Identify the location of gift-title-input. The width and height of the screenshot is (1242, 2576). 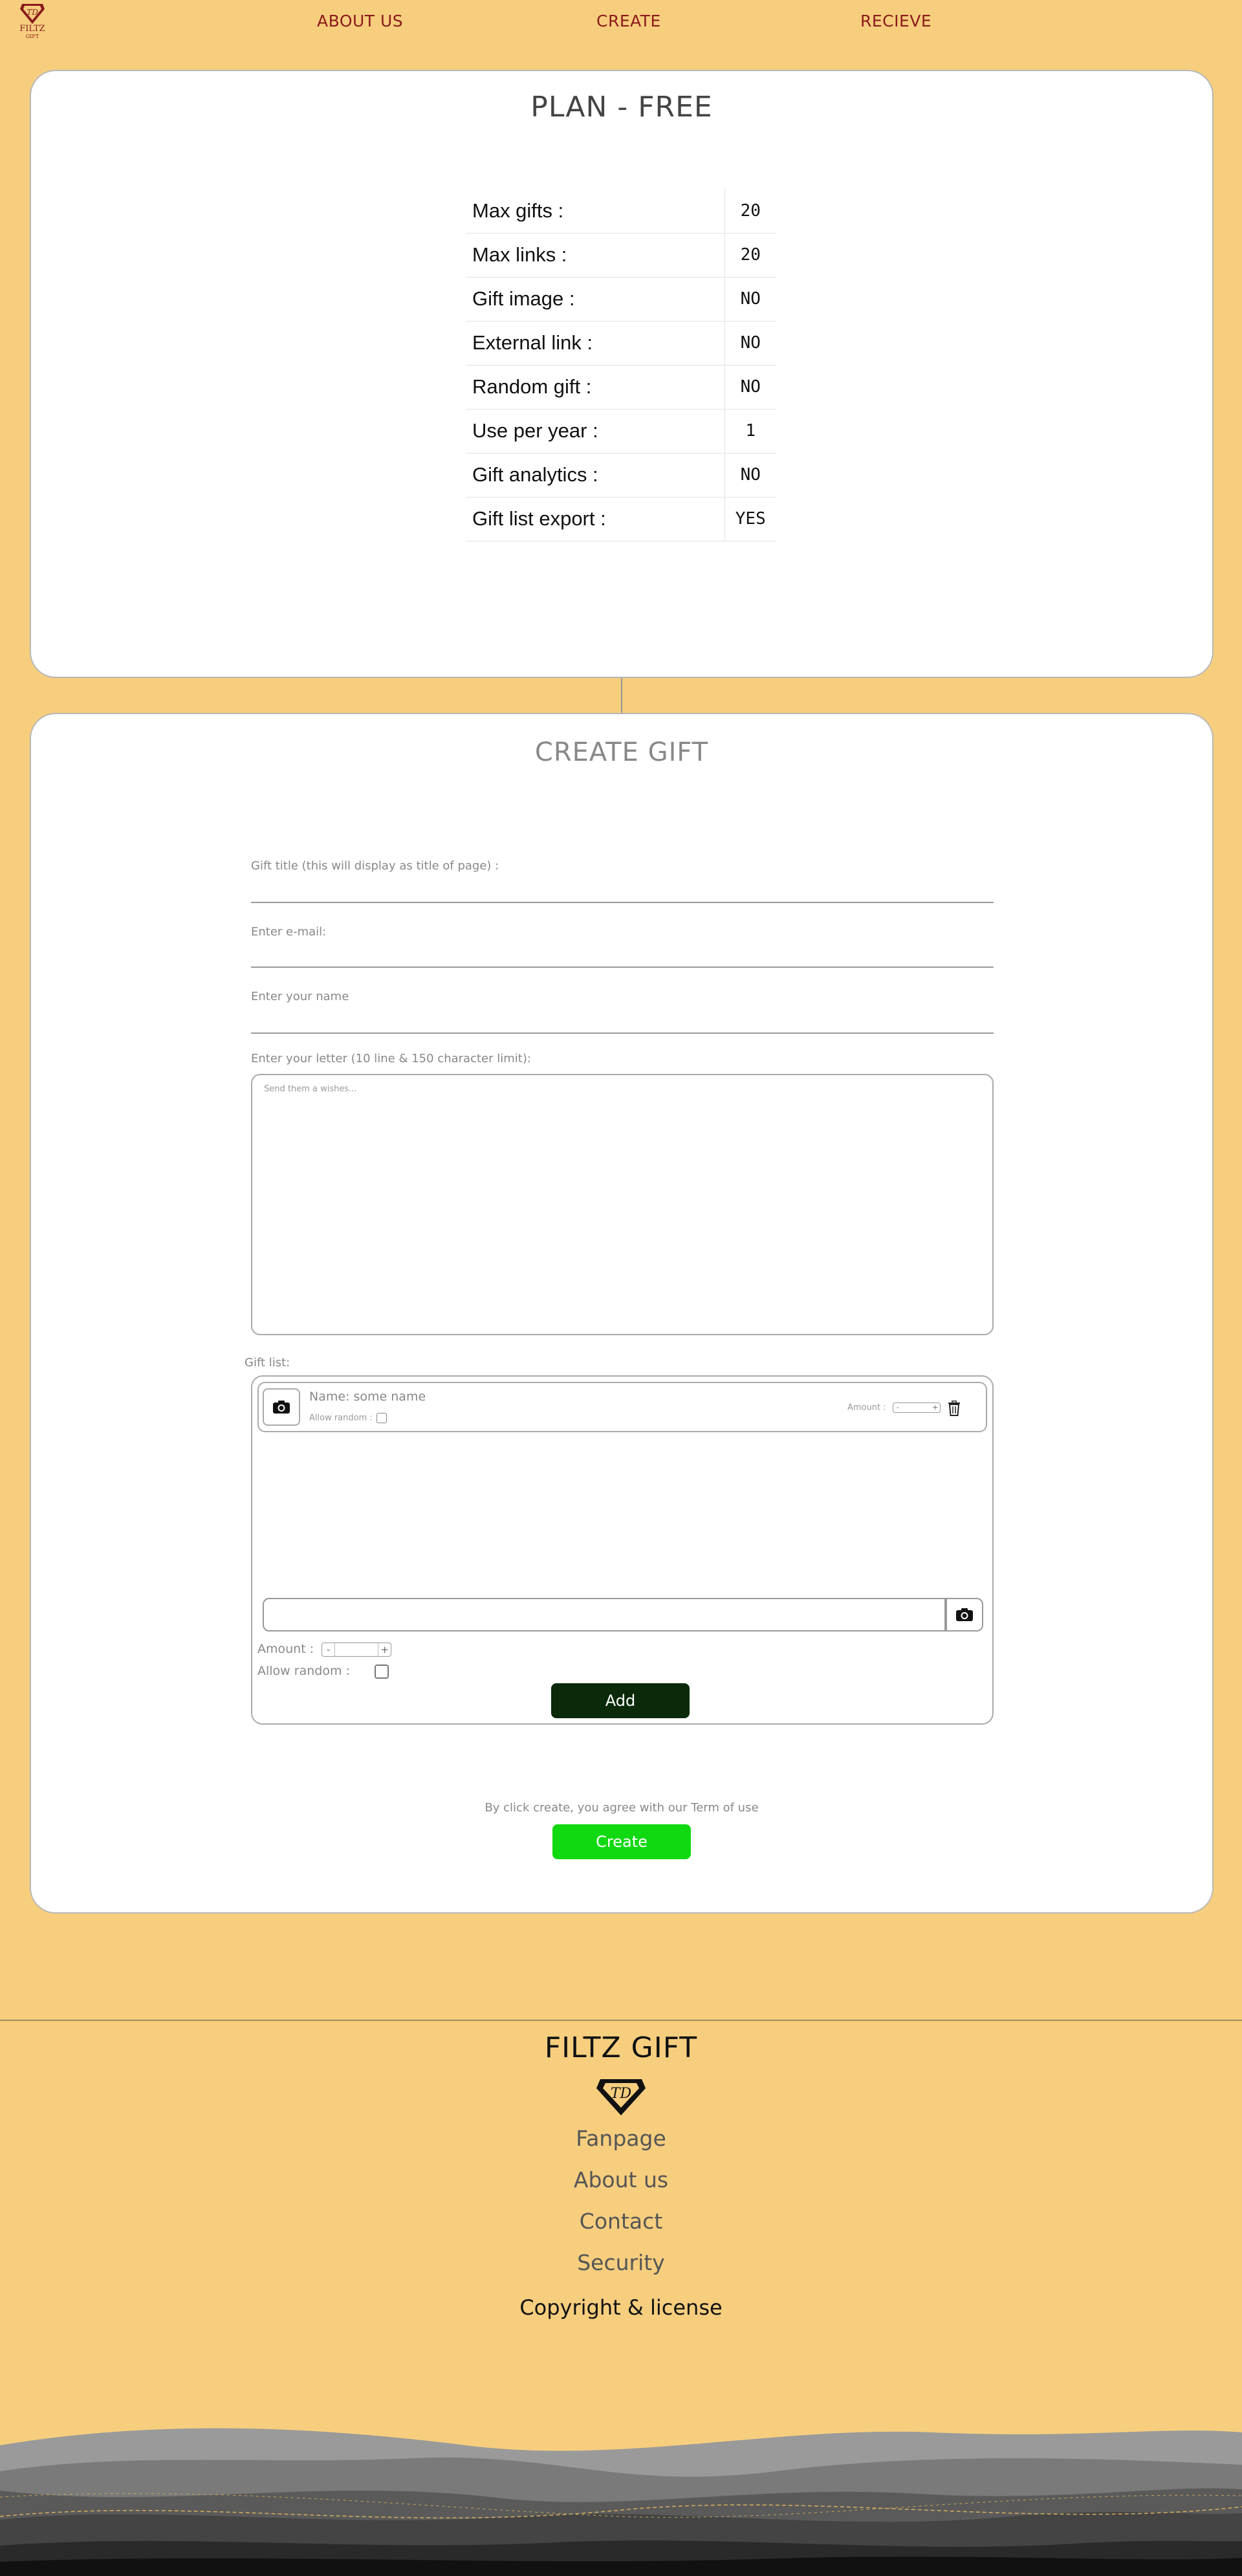
(622, 902).